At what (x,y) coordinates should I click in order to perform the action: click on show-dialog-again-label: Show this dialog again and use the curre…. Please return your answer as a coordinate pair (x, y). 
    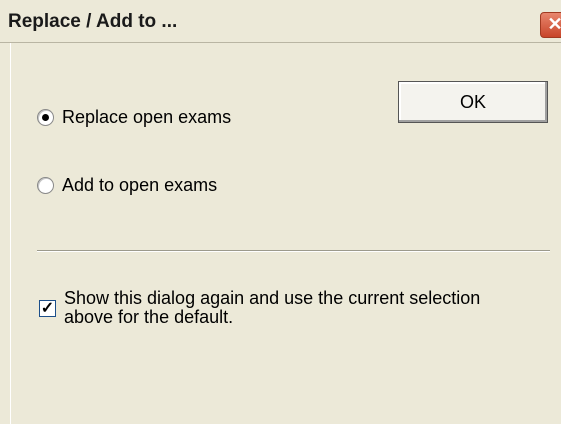
    Looking at the image, I should click on (272, 307).